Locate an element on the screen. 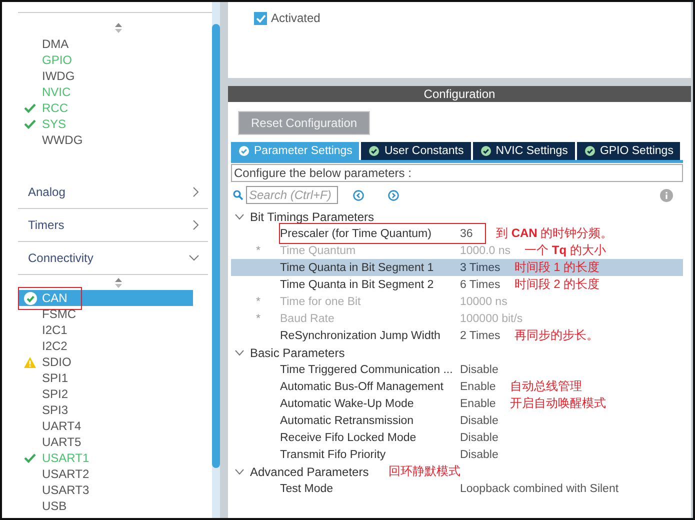 This screenshot has height=520, width=695. sidebar-item: SPI3 is located at coordinates (118, 410).